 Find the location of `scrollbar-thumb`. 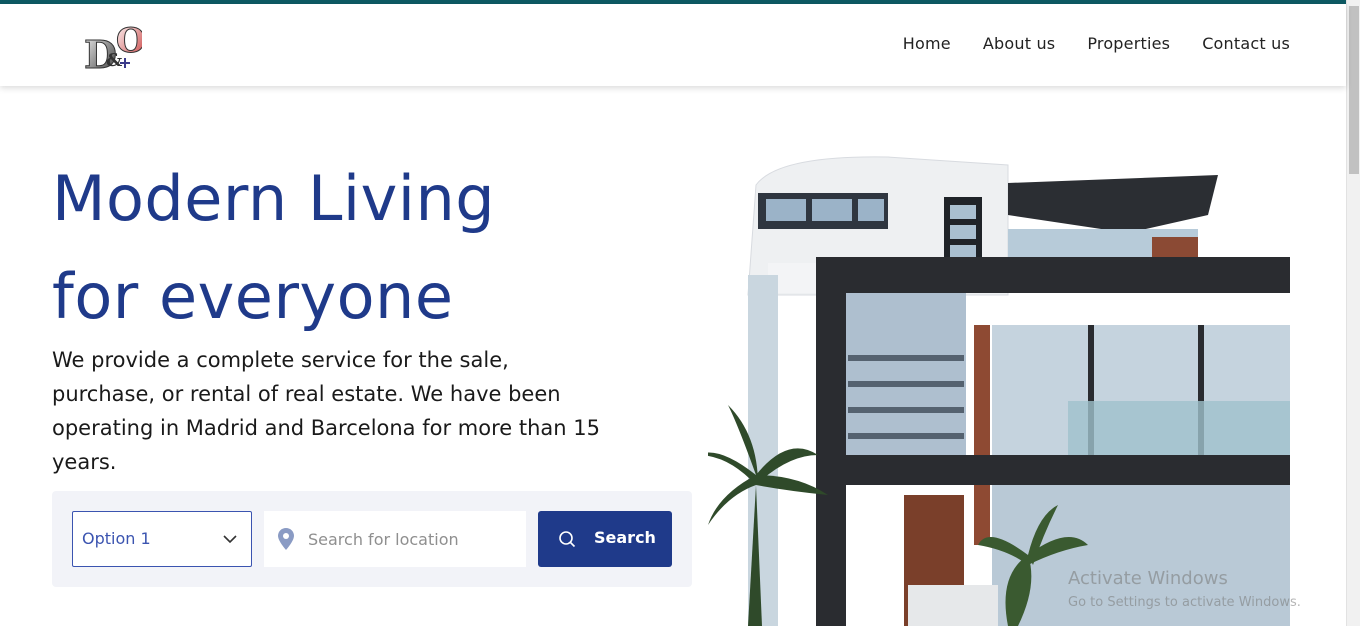

scrollbar-thumb is located at coordinates (1354, 90).